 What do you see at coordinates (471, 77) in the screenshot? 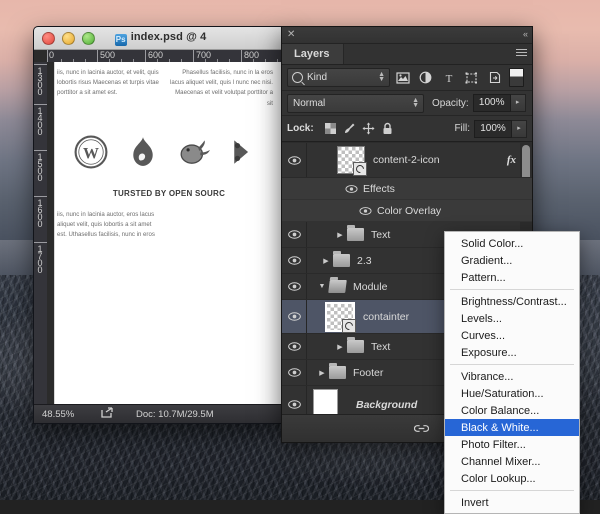
I see `shape-filter-icon` at bounding box center [471, 77].